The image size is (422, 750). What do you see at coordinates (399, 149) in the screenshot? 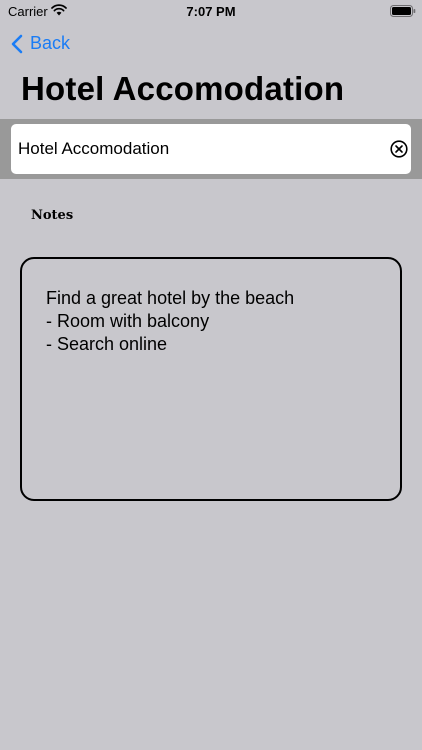
I see `clear-circle-x-icon` at bounding box center [399, 149].